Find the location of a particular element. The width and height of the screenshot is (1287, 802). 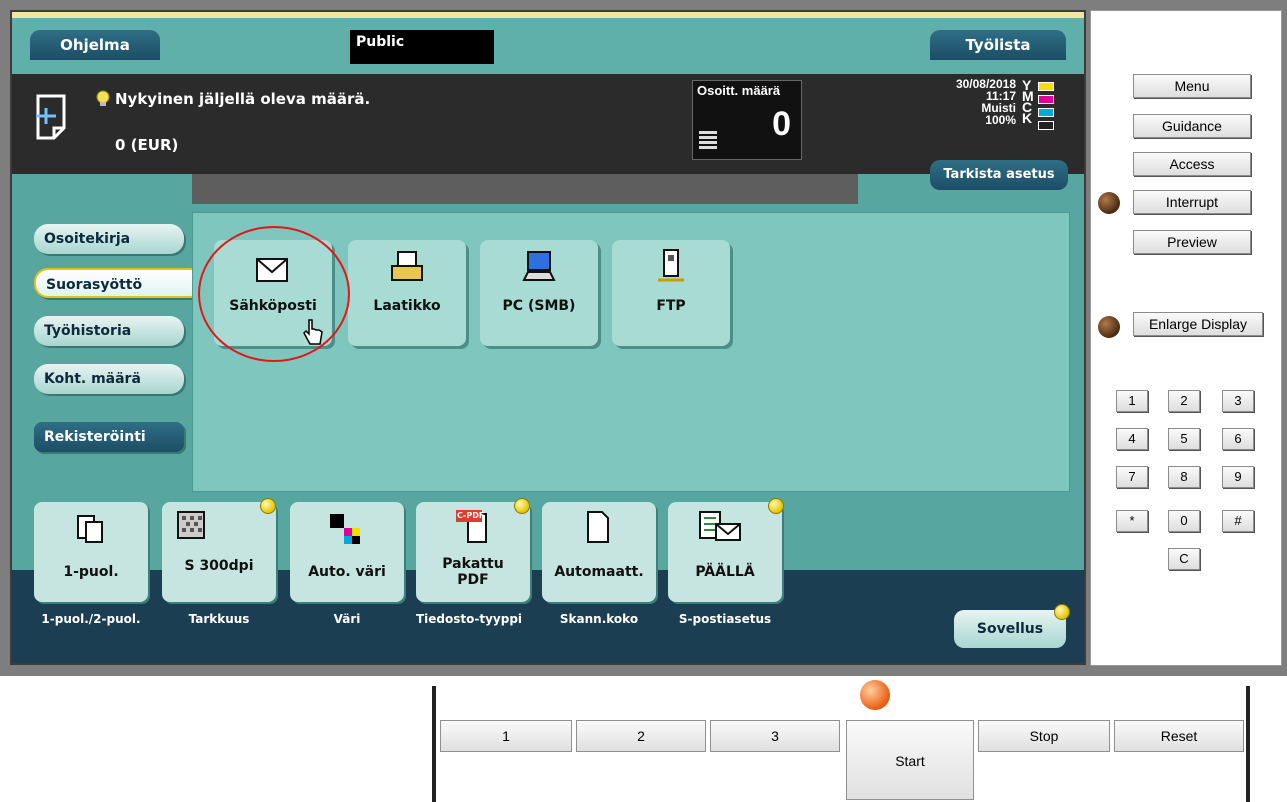

sovellus-indicator-dot is located at coordinates (1062, 612).